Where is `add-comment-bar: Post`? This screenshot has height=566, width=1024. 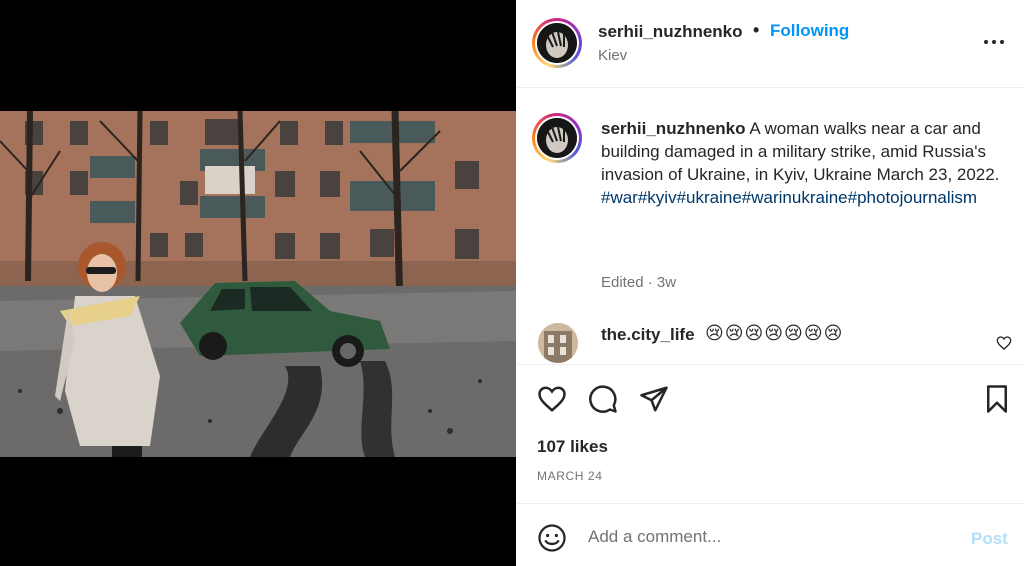 add-comment-bar: Post is located at coordinates (770, 534).